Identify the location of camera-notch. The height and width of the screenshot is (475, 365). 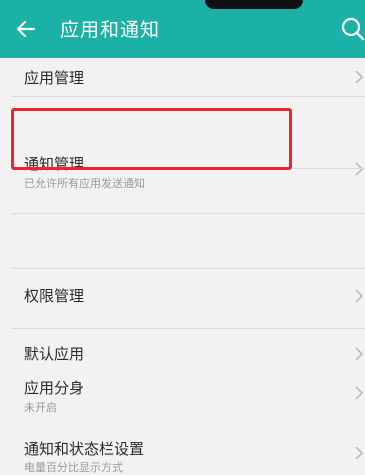
(254, 4).